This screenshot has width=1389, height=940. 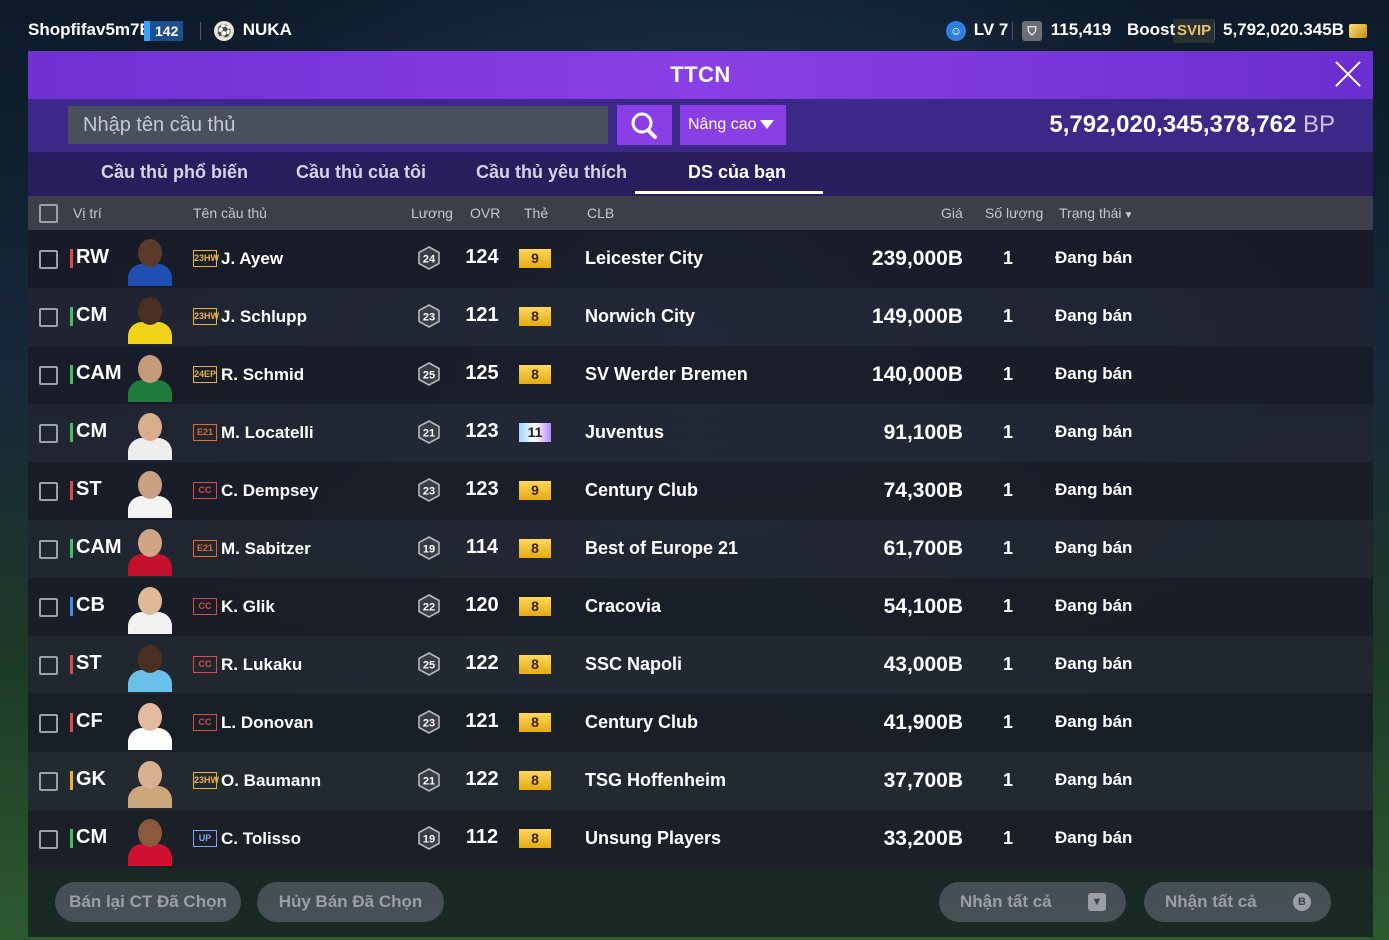 I want to click on window-title: TTCN, so click(x=700, y=74).